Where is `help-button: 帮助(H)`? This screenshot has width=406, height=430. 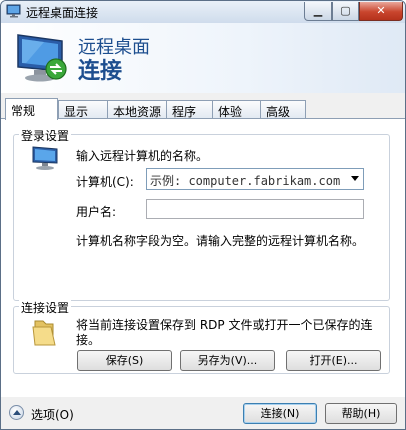
help-button: 帮助(H) is located at coordinates (361, 413).